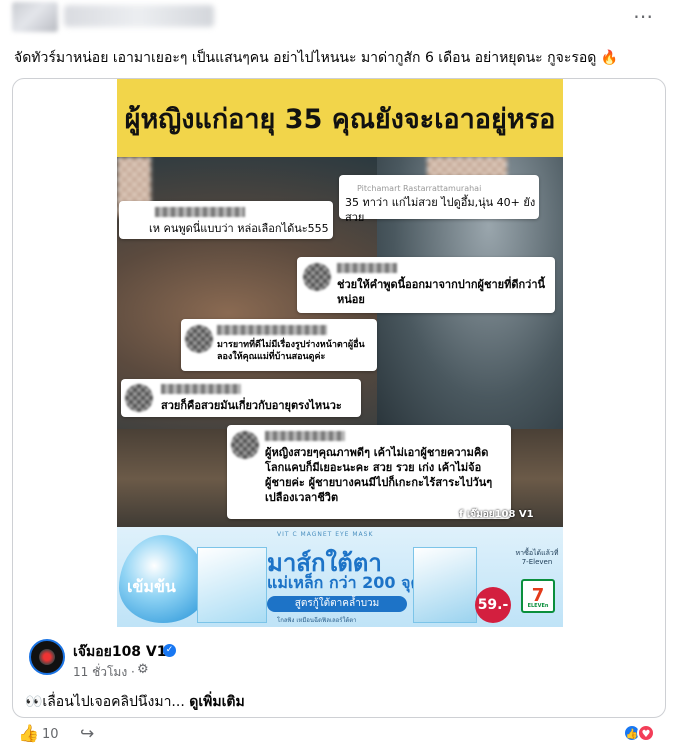 The height and width of the screenshot is (744, 673). What do you see at coordinates (325, 534) in the screenshot?
I see `ad-kicker: VIT C MAGNET EYE MASK` at bounding box center [325, 534].